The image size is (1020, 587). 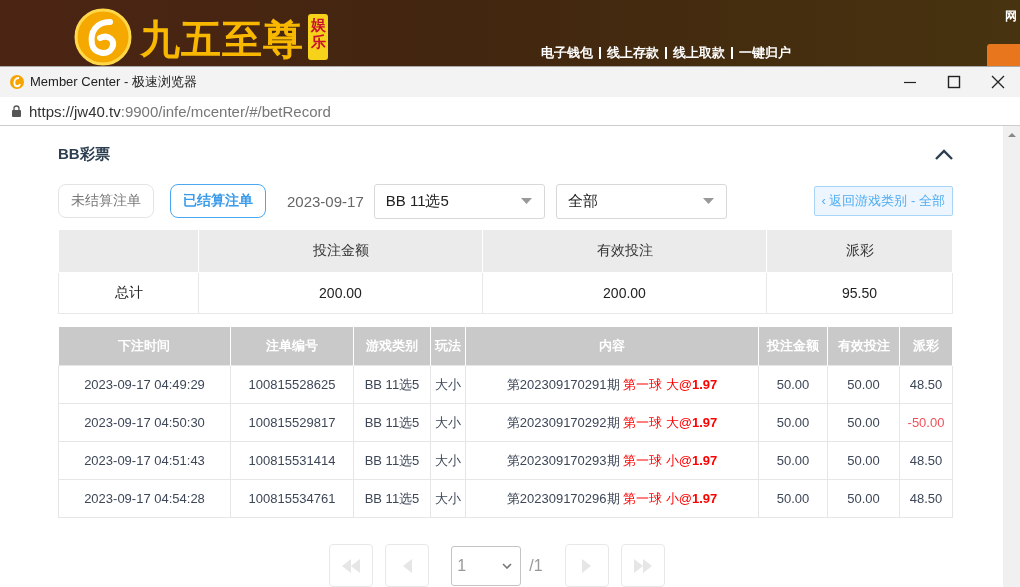 I want to click on dropdown-field: 全部, so click(x=641, y=201).